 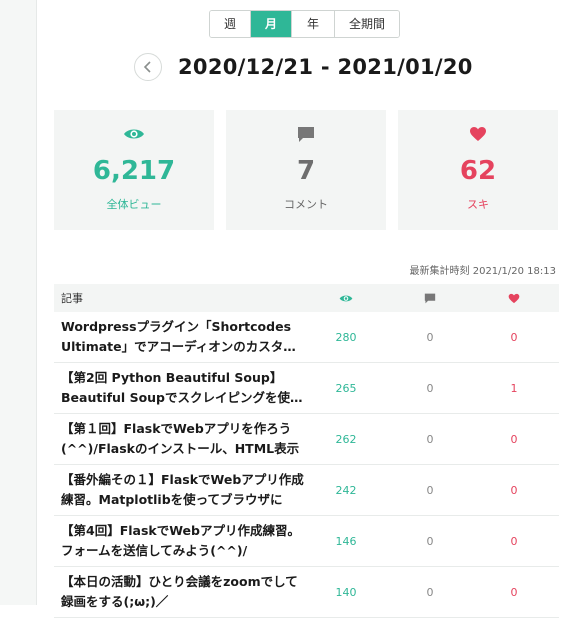 I want to click on tab-week: 週, so click(x=230, y=24).